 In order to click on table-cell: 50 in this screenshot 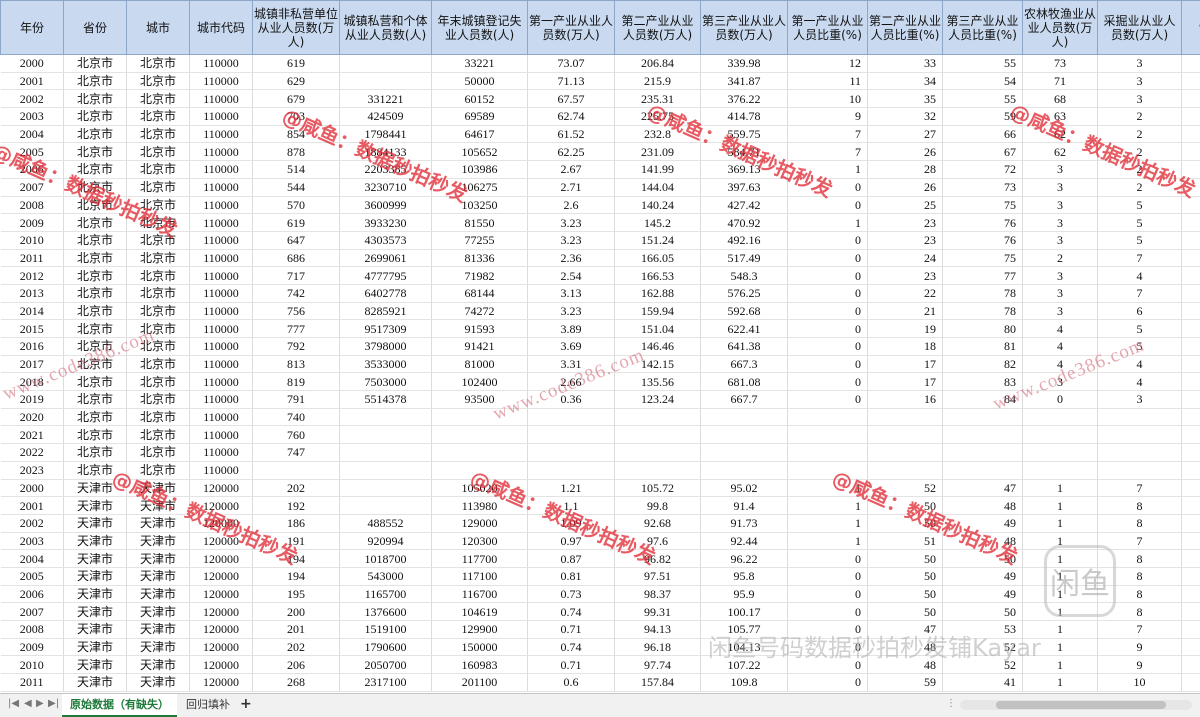, I will do `click(905, 612)`.